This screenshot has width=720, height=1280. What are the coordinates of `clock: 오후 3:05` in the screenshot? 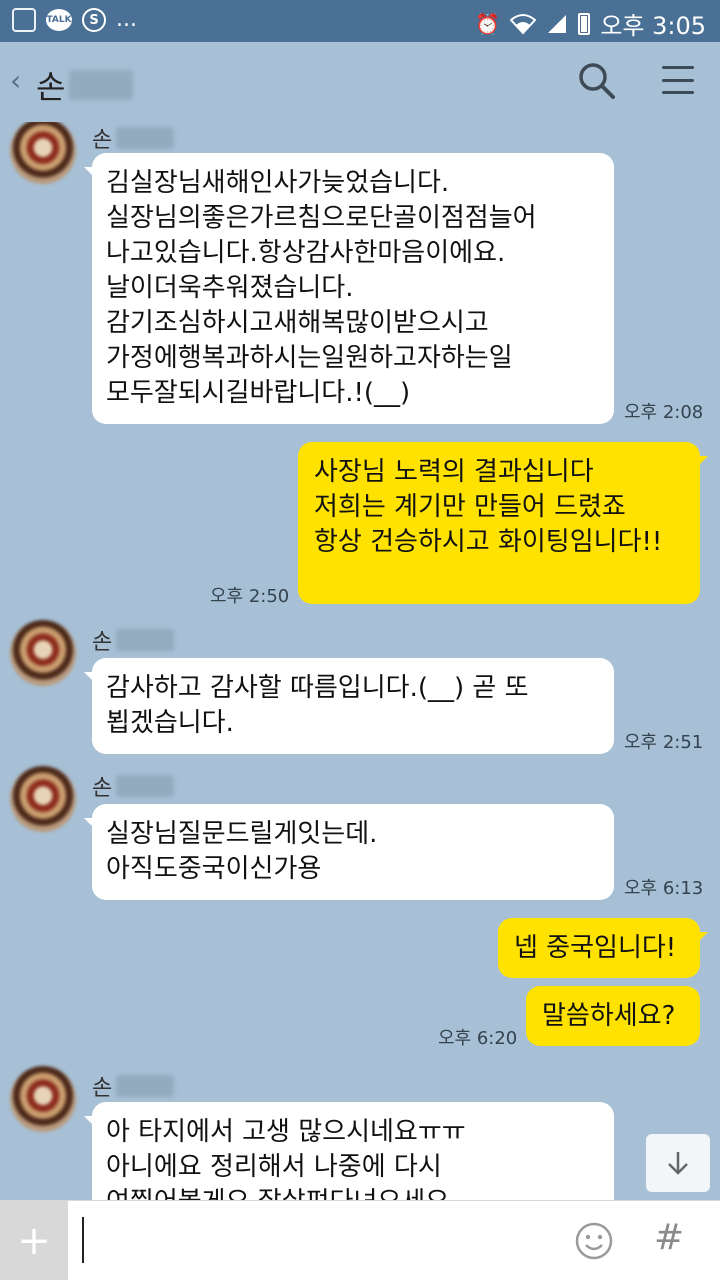 It's located at (653, 26).